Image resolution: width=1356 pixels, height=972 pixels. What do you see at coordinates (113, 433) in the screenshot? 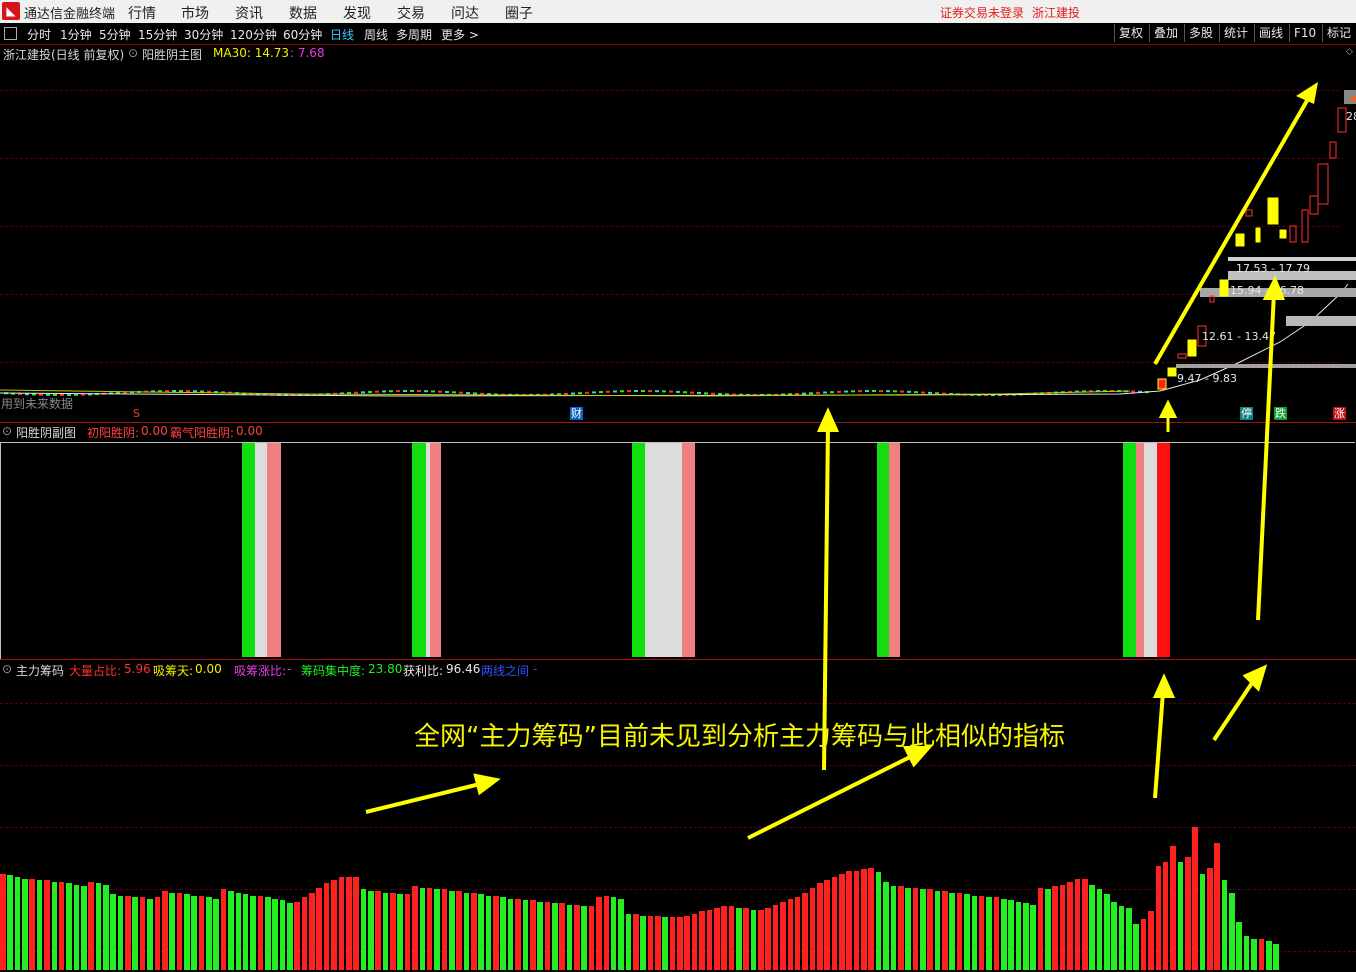
I see `sub-label-1: 初阳胜阴:` at bounding box center [113, 433].